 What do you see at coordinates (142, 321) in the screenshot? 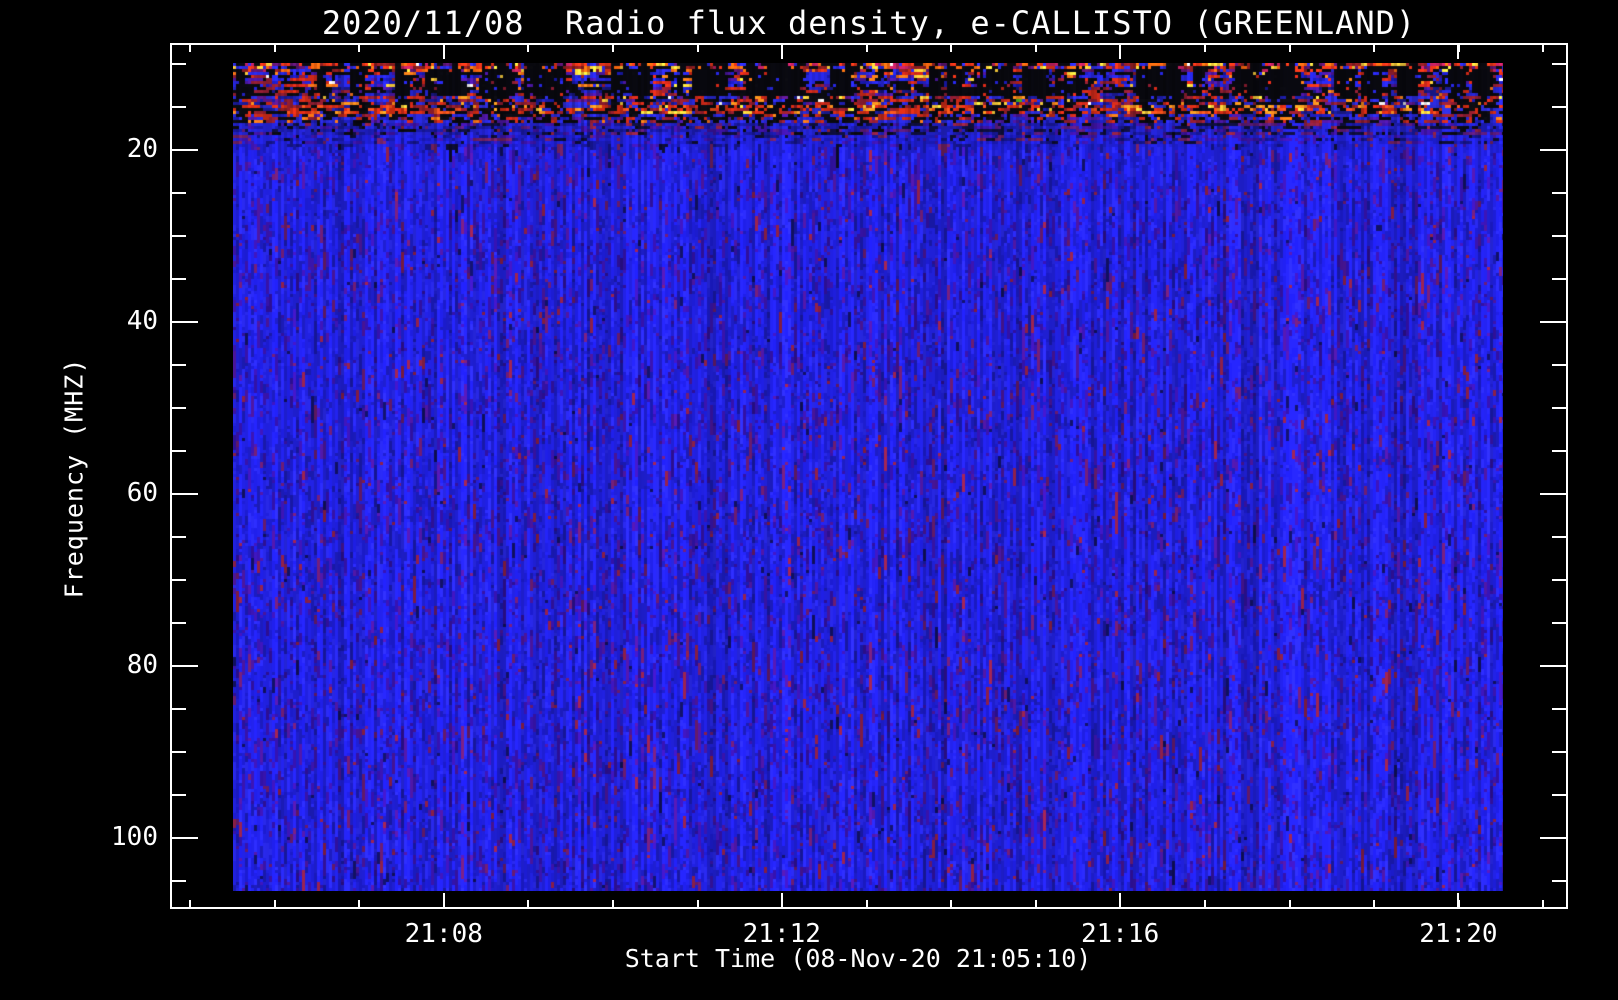
I see `y-tick-label: 40` at bounding box center [142, 321].